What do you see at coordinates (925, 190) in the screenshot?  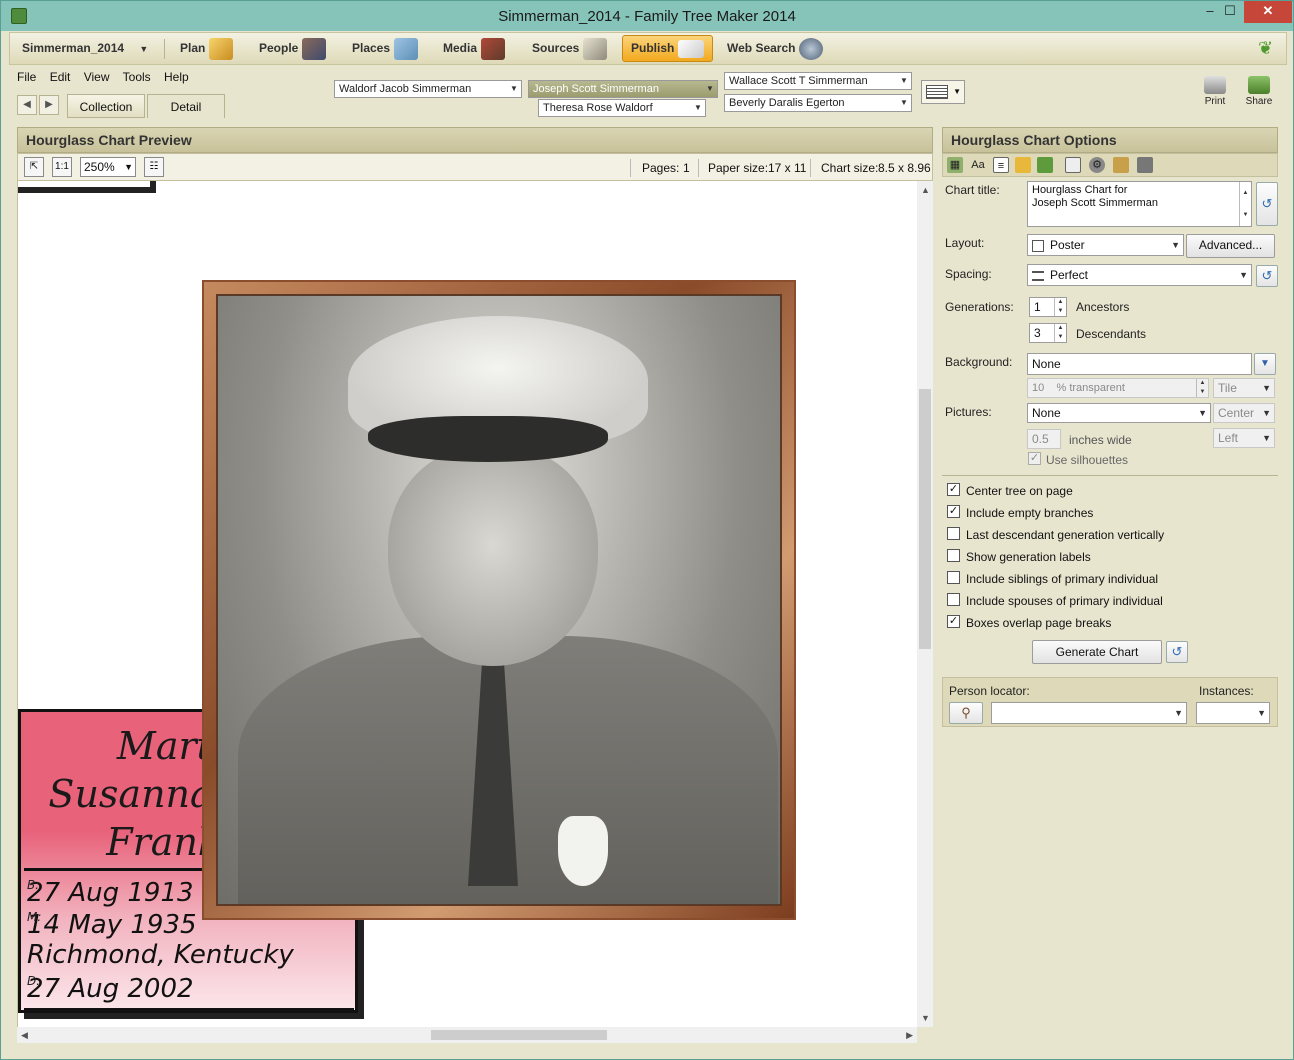 I see `scroll-up-icon: ▲` at bounding box center [925, 190].